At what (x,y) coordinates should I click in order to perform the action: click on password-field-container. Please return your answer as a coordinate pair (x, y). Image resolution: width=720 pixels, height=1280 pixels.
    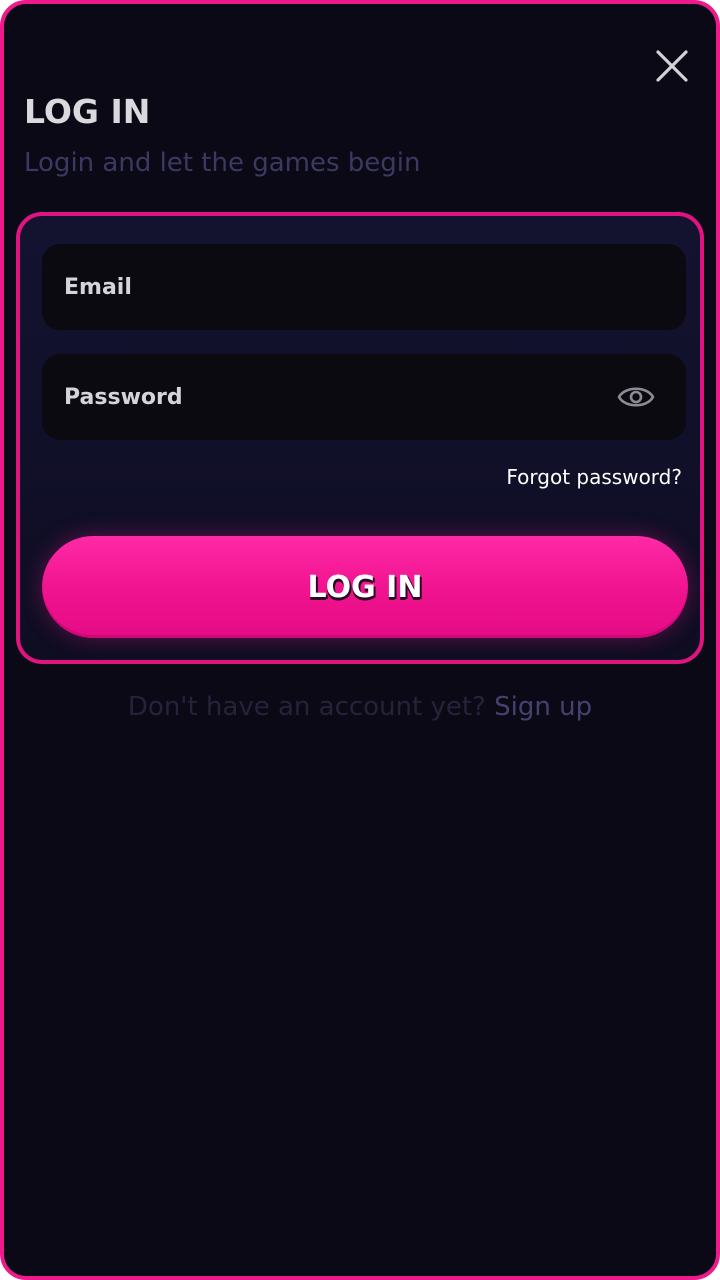
    Looking at the image, I should click on (364, 397).